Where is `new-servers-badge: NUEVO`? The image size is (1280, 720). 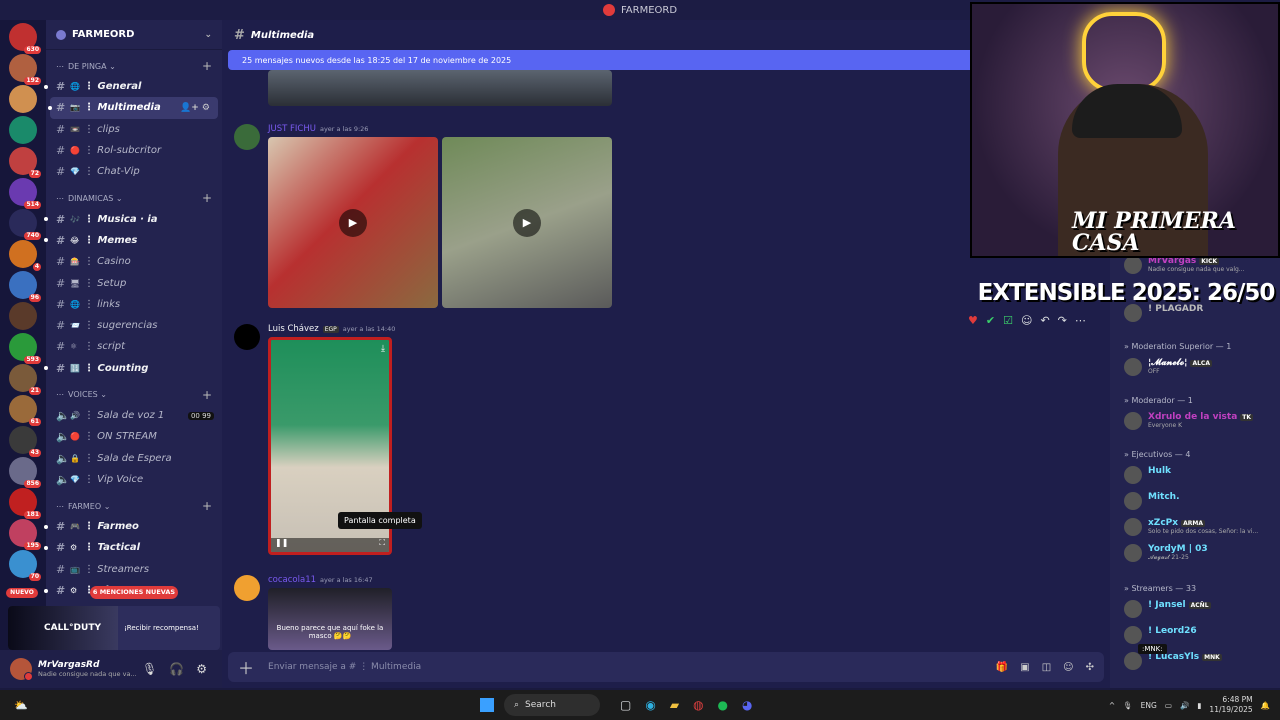
new-servers-badge: NUEVO is located at coordinates (22, 593).